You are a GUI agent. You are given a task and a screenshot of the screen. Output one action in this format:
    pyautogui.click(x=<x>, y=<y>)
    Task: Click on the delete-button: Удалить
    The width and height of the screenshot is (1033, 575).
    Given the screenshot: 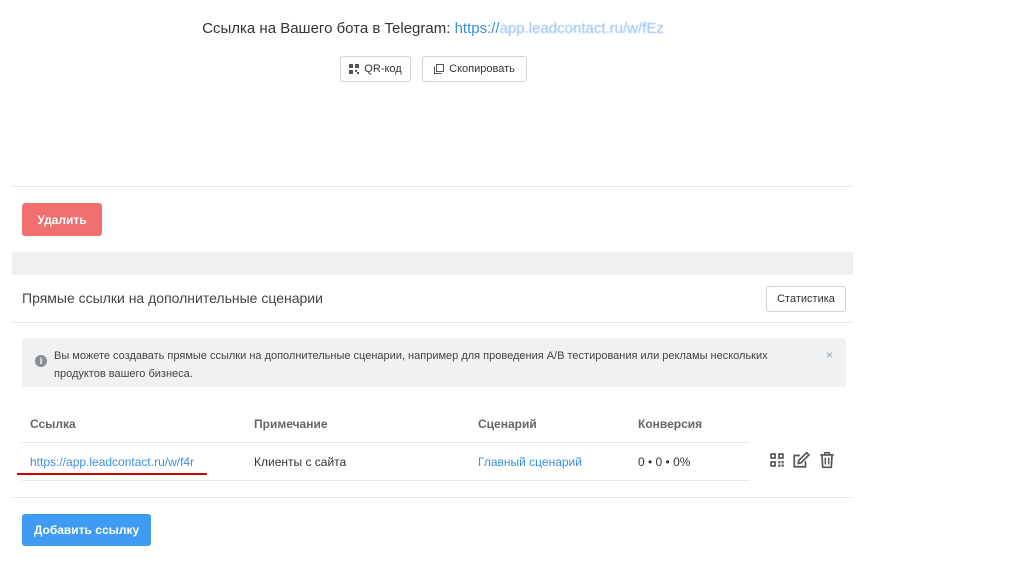 What is the action you would take?
    pyautogui.click(x=62, y=219)
    